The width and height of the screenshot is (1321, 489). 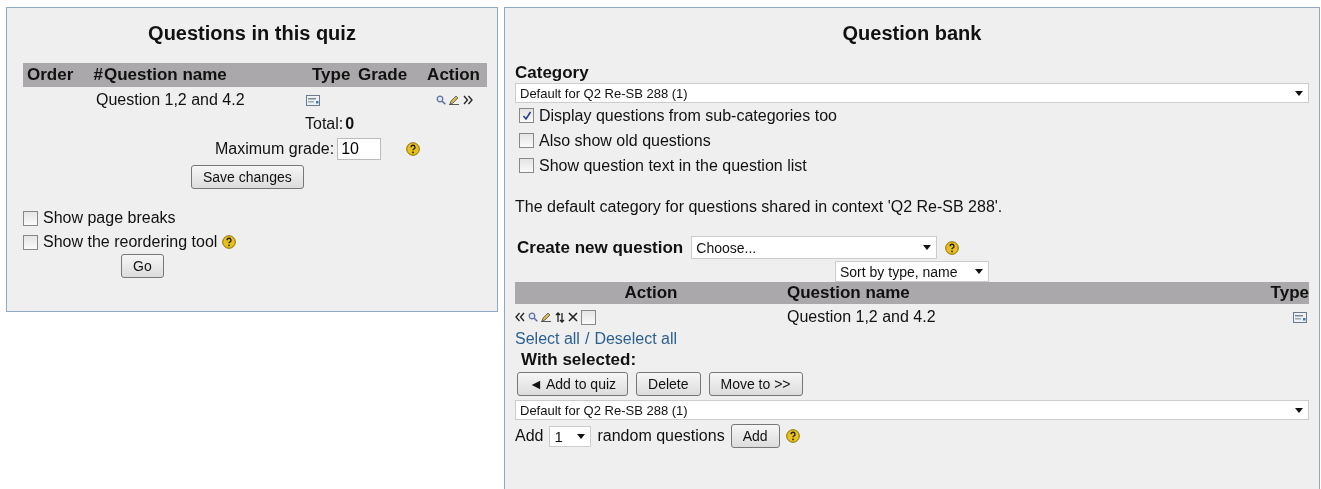 What do you see at coordinates (673, 165) in the screenshot?
I see `checkbox-label: Show question text in the question list` at bounding box center [673, 165].